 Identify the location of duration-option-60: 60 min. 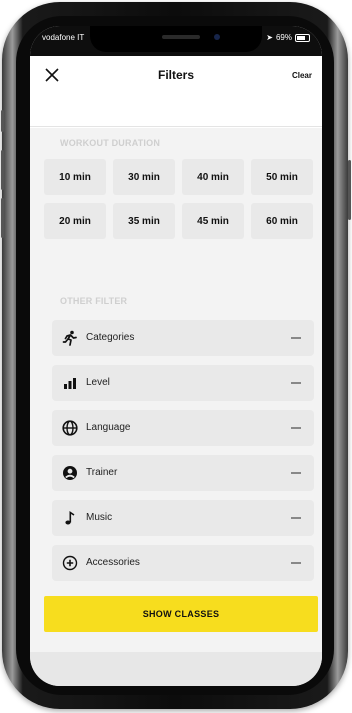
(282, 221).